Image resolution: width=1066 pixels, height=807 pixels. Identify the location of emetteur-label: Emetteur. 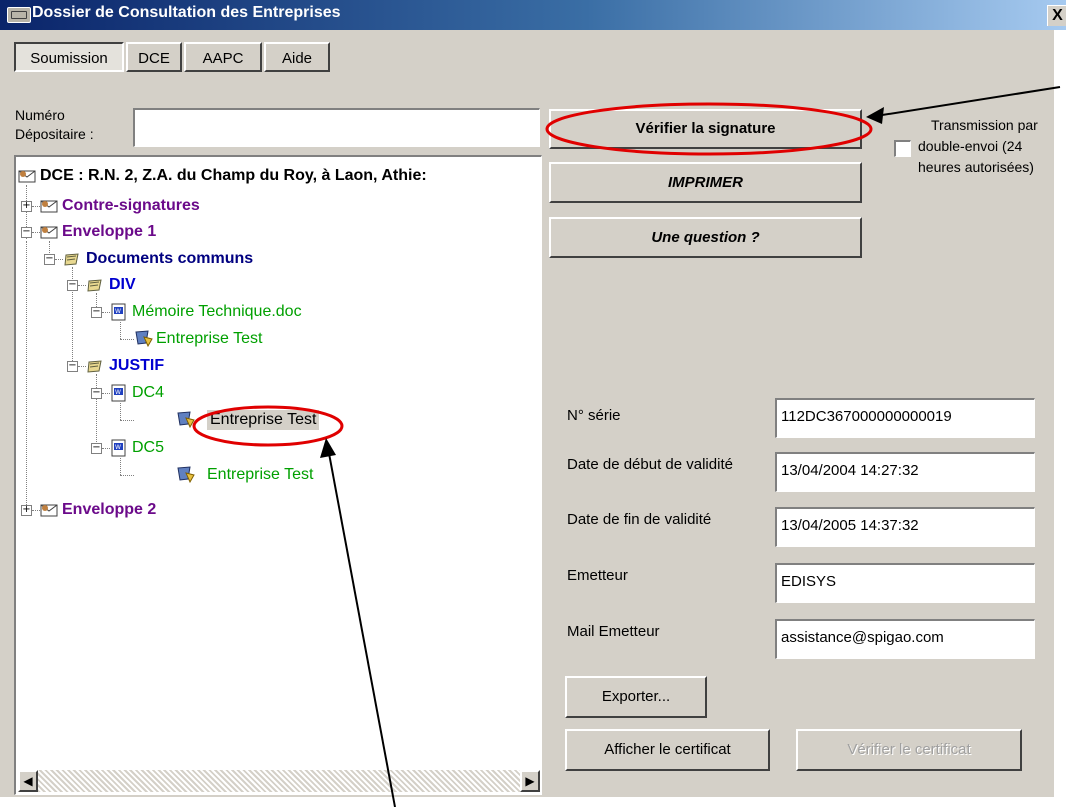
(597, 575).